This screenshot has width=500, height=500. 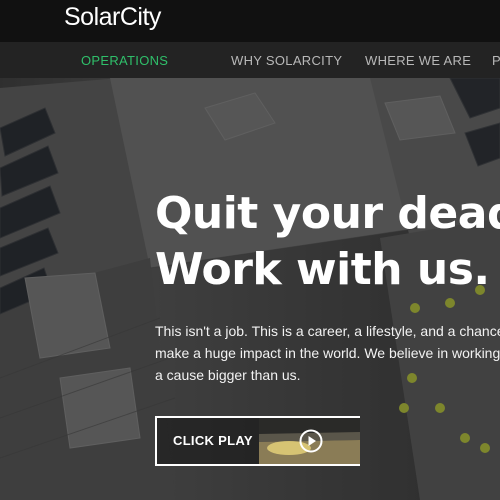 What do you see at coordinates (112, 17) in the screenshot?
I see `solarcity-logo: SolarCity` at bounding box center [112, 17].